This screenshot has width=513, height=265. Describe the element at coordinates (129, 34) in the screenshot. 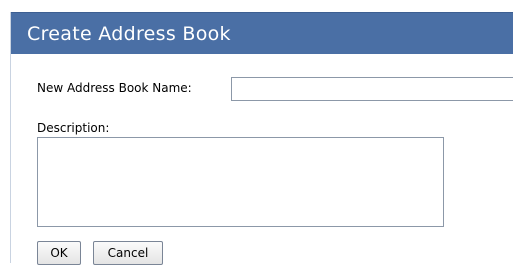

I see `dialog-title: Create Address Book` at that location.